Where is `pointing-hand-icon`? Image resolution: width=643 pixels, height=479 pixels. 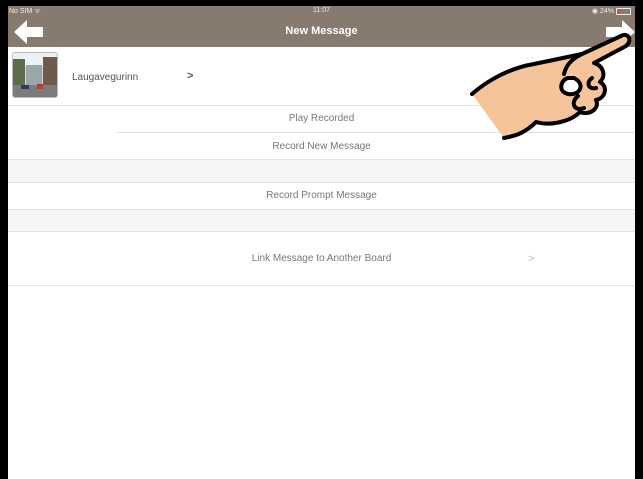 pointing-hand-icon is located at coordinates (551, 86).